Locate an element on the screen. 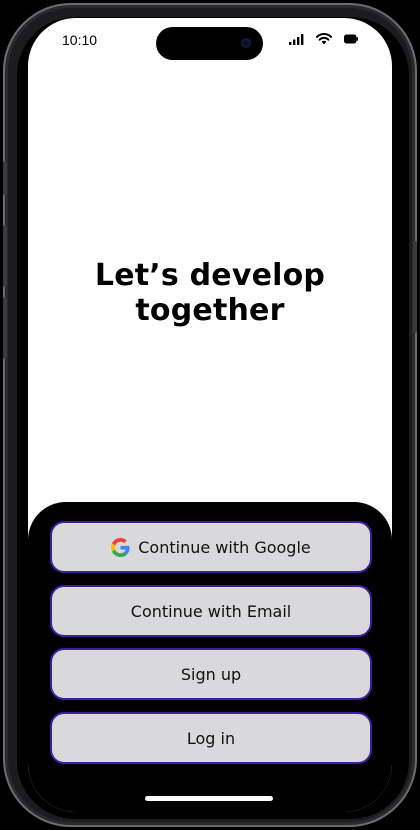 Image resolution: width=420 pixels, height=830 pixels. log-in-label: Log in is located at coordinates (211, 738).